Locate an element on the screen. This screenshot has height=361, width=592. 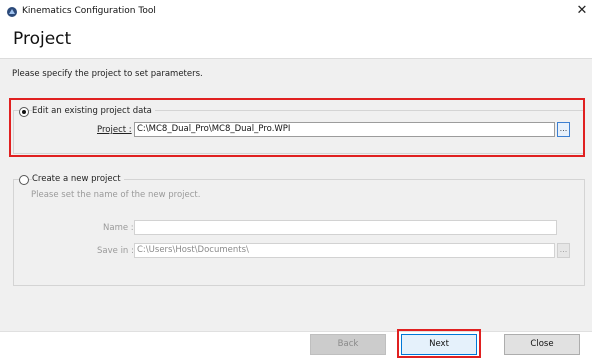
create-new-label: Create a new project is located at coordinates (78, 179).